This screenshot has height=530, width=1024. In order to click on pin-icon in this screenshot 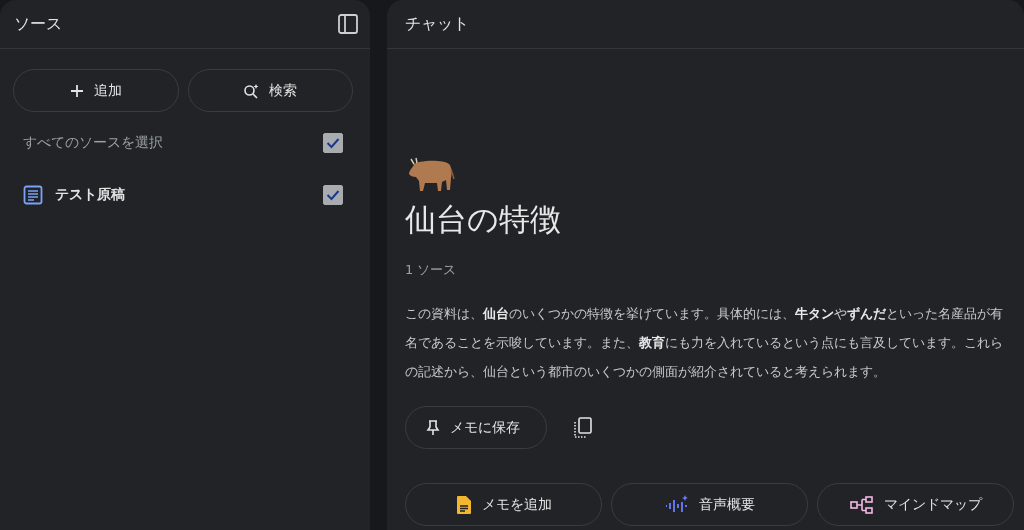, I will do `click(433, 427)`.